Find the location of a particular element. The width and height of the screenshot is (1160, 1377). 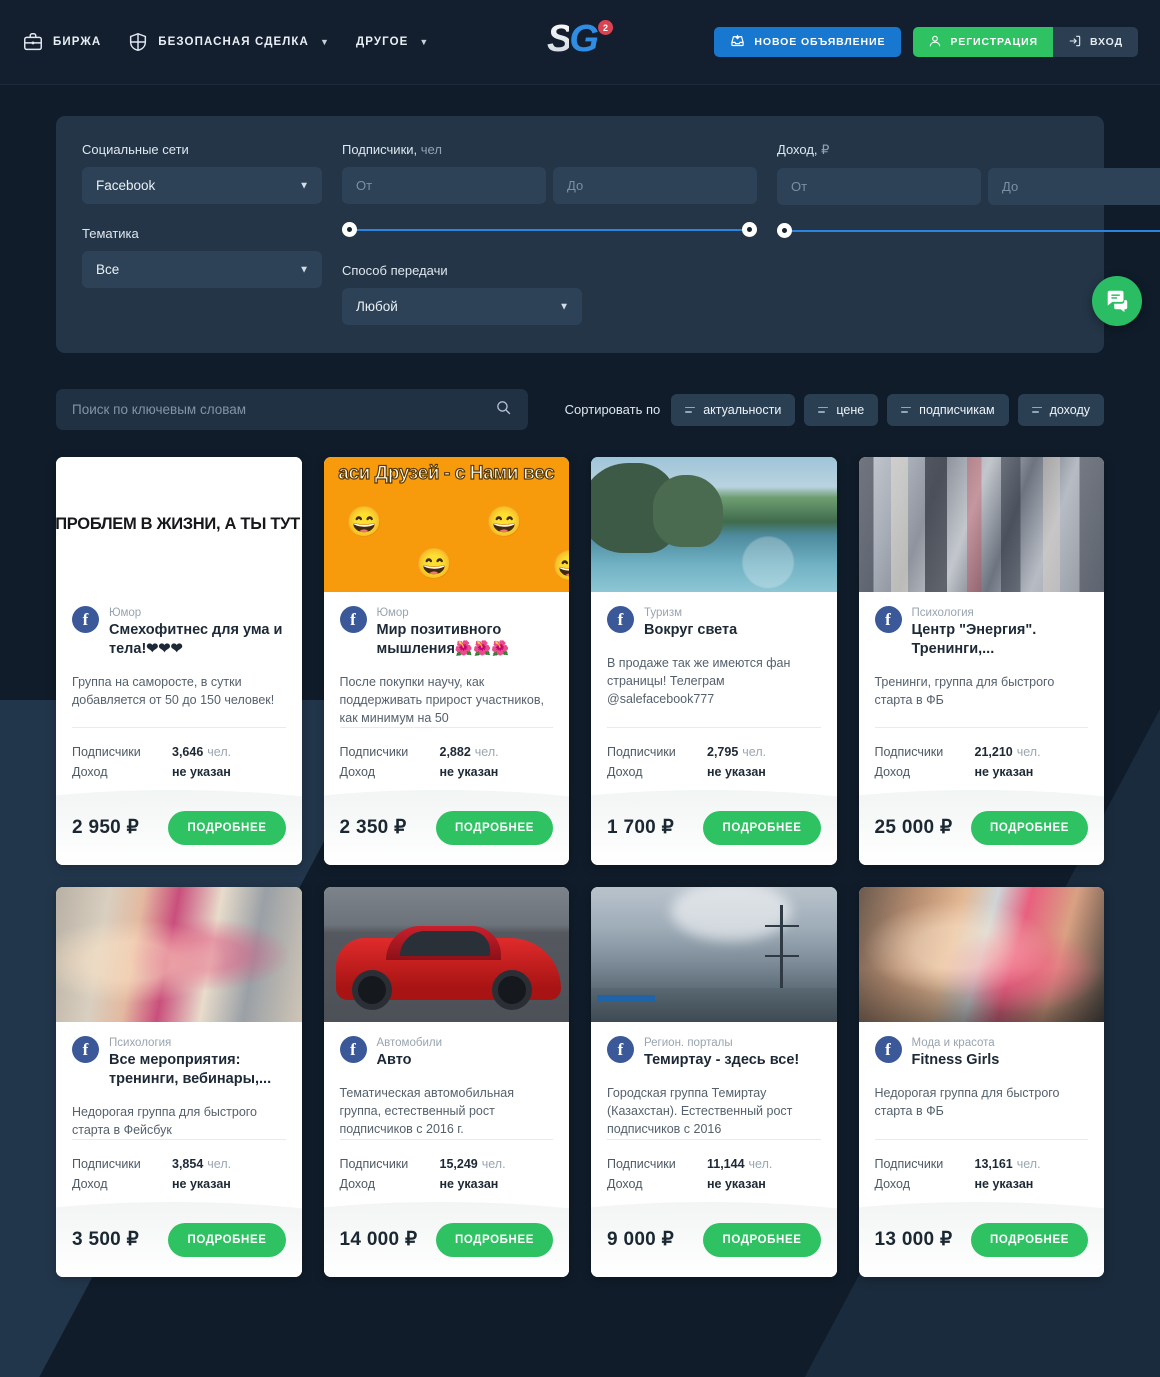

listing-stats: Подписчики 3,646 чел. Доход не указан is located at coordinates (179, 754).